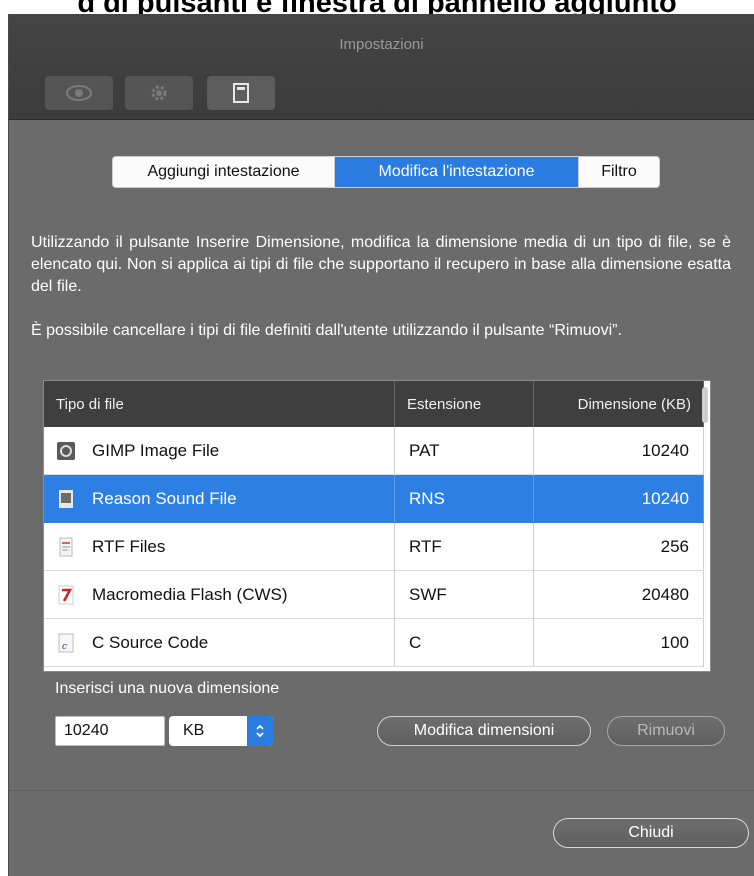  I want to click on table-row: c C Source Code C 100, so click(374, 643).